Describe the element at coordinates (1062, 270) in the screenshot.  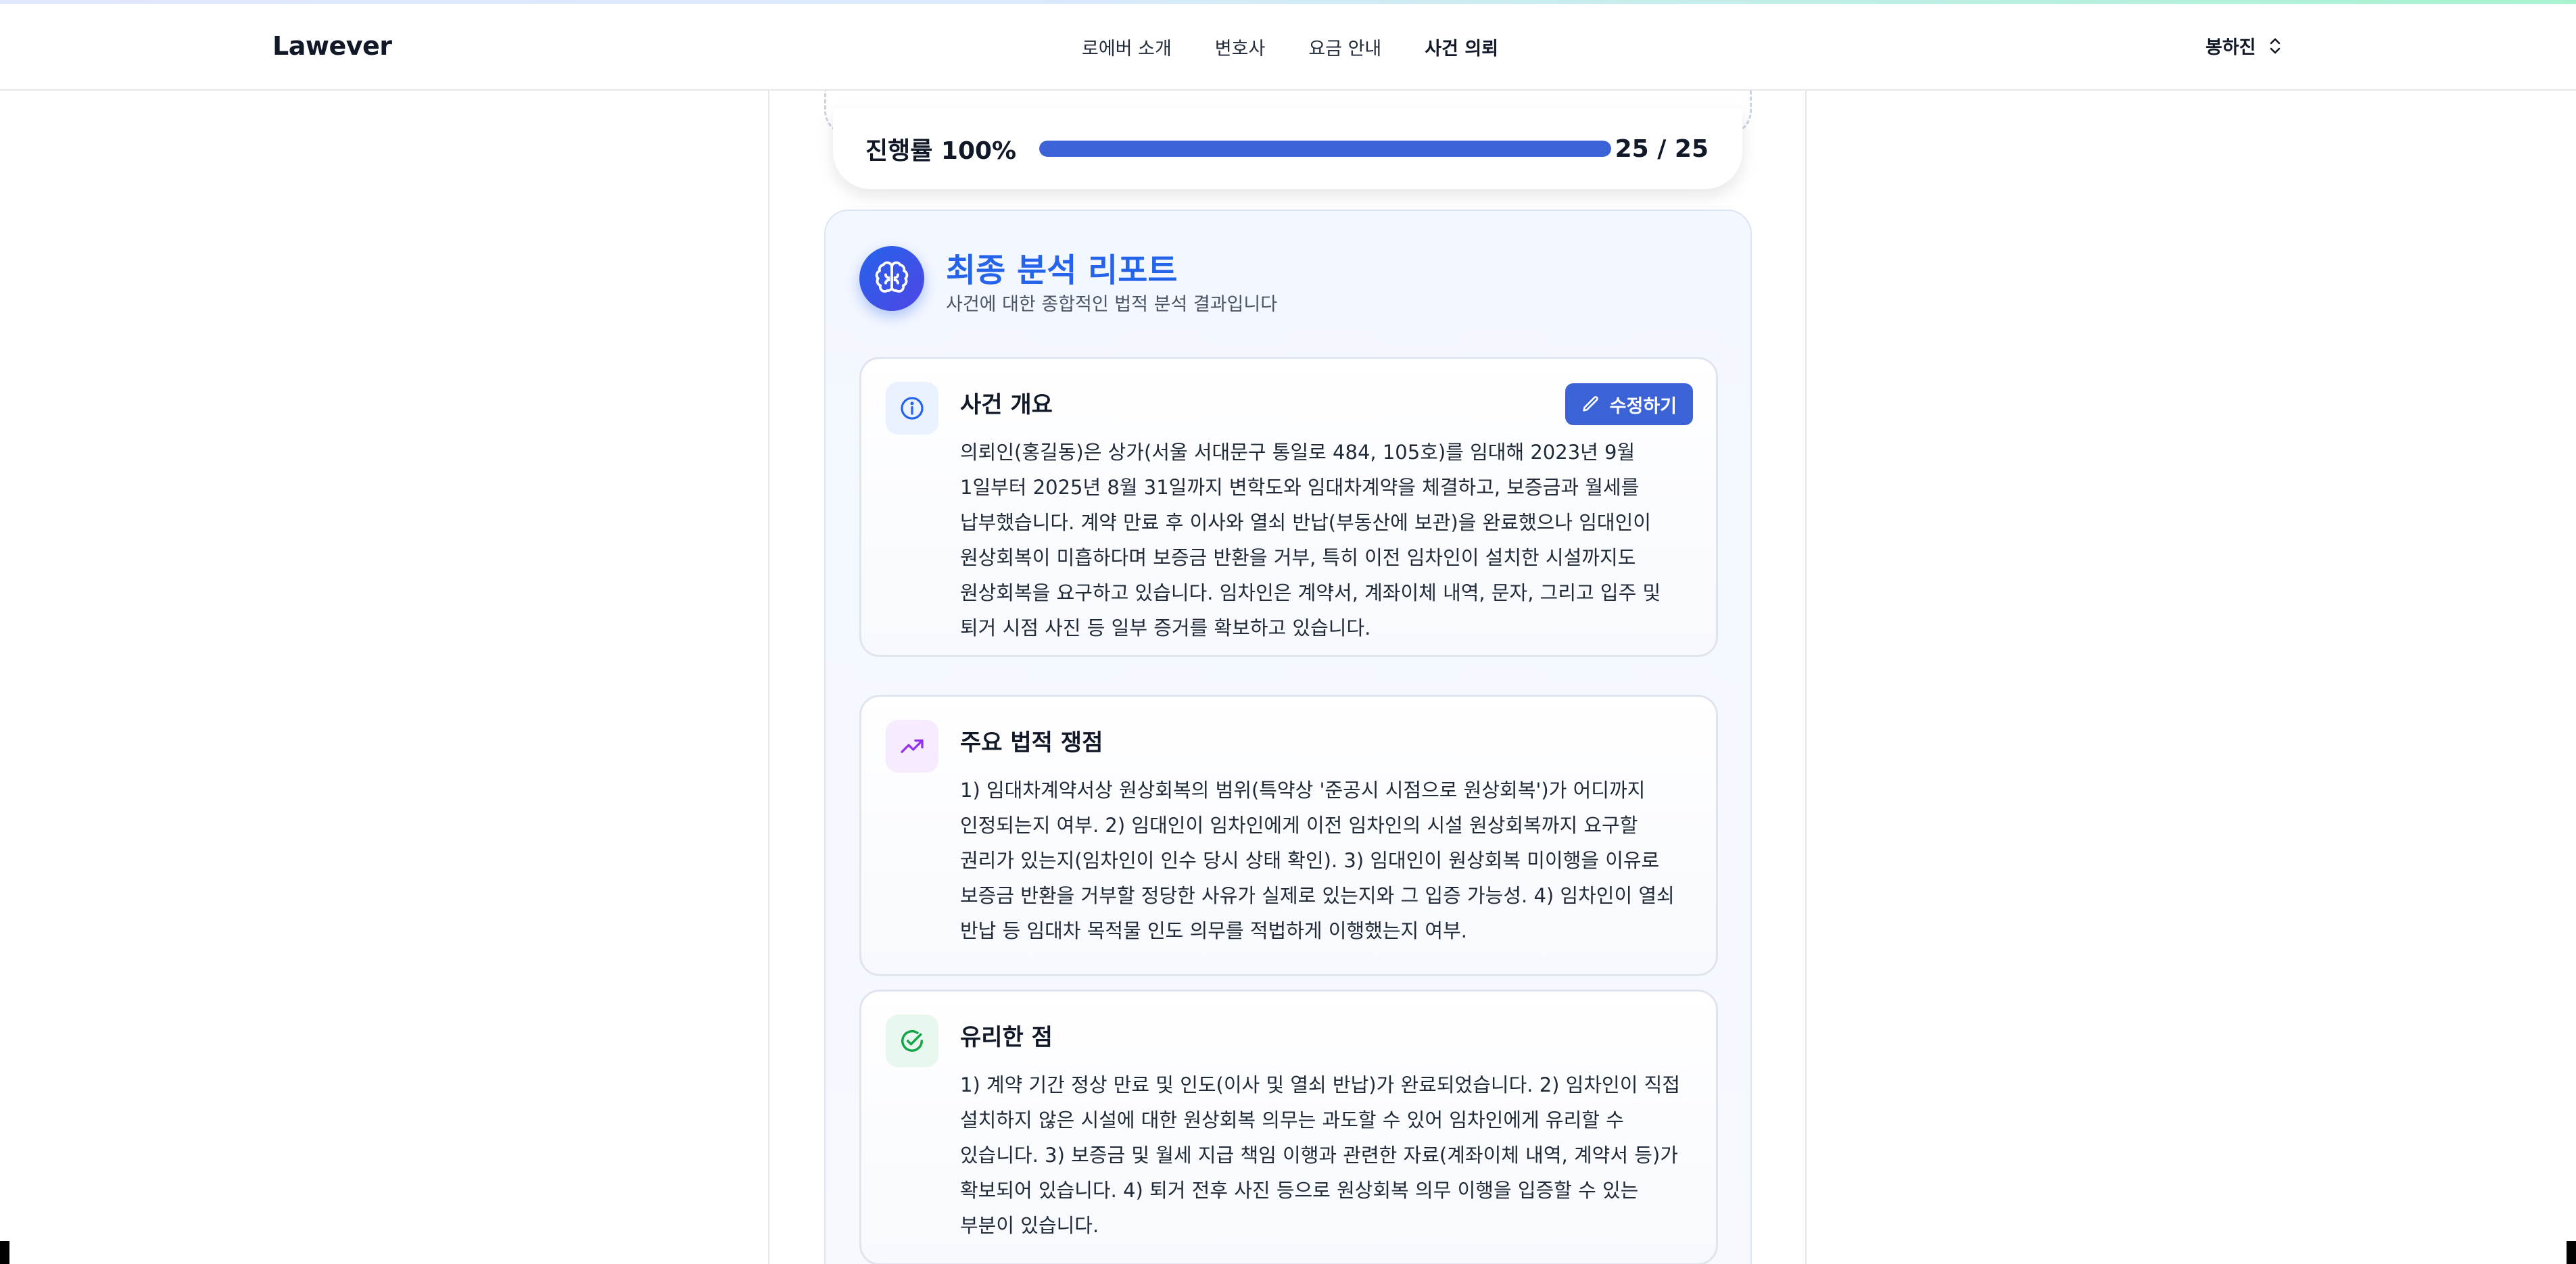
I see `report-title: 최종 분석 리포트` at that location.